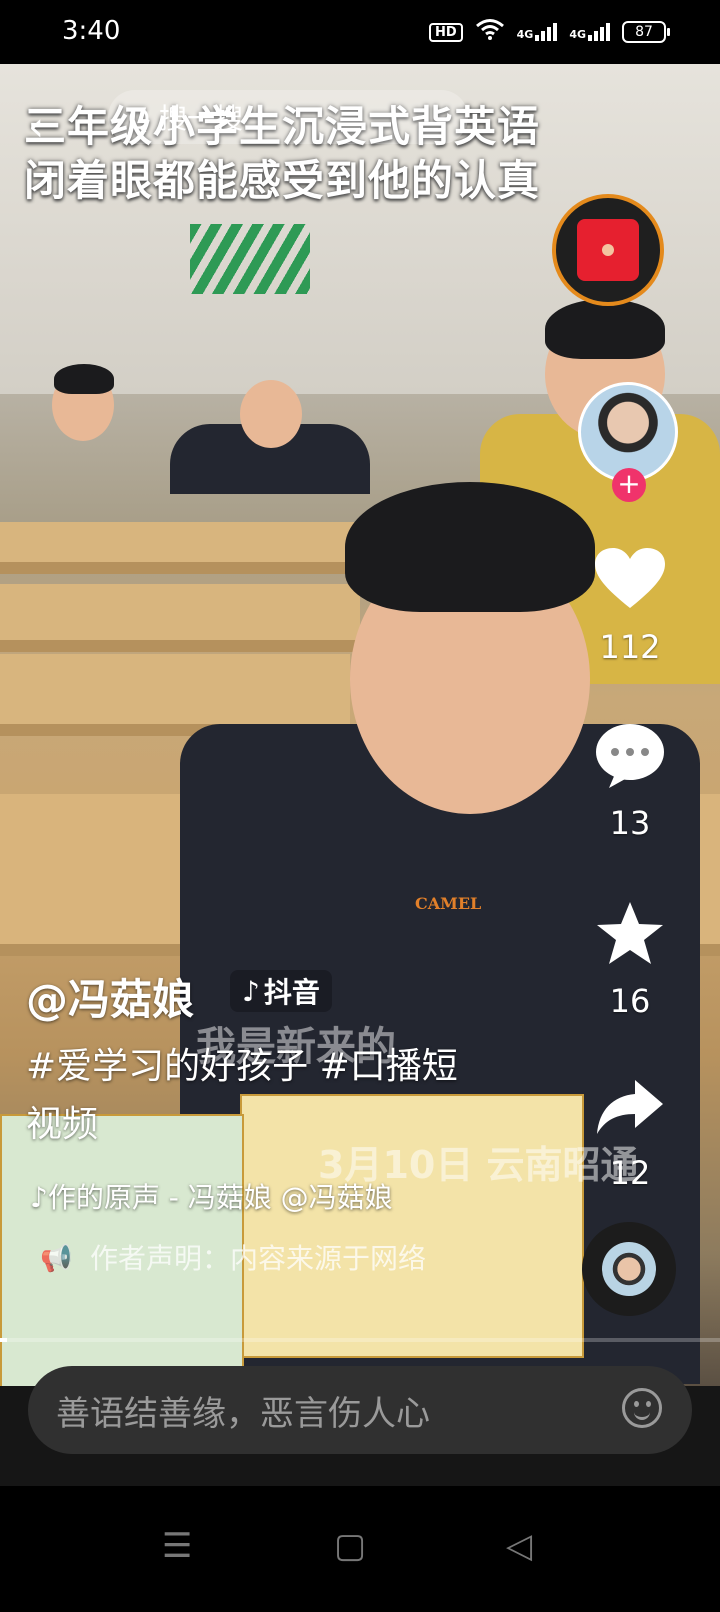 This screenshot has width=720, height=1612. I want to click on jacket-brand: CAMEL, so click(448, 903).